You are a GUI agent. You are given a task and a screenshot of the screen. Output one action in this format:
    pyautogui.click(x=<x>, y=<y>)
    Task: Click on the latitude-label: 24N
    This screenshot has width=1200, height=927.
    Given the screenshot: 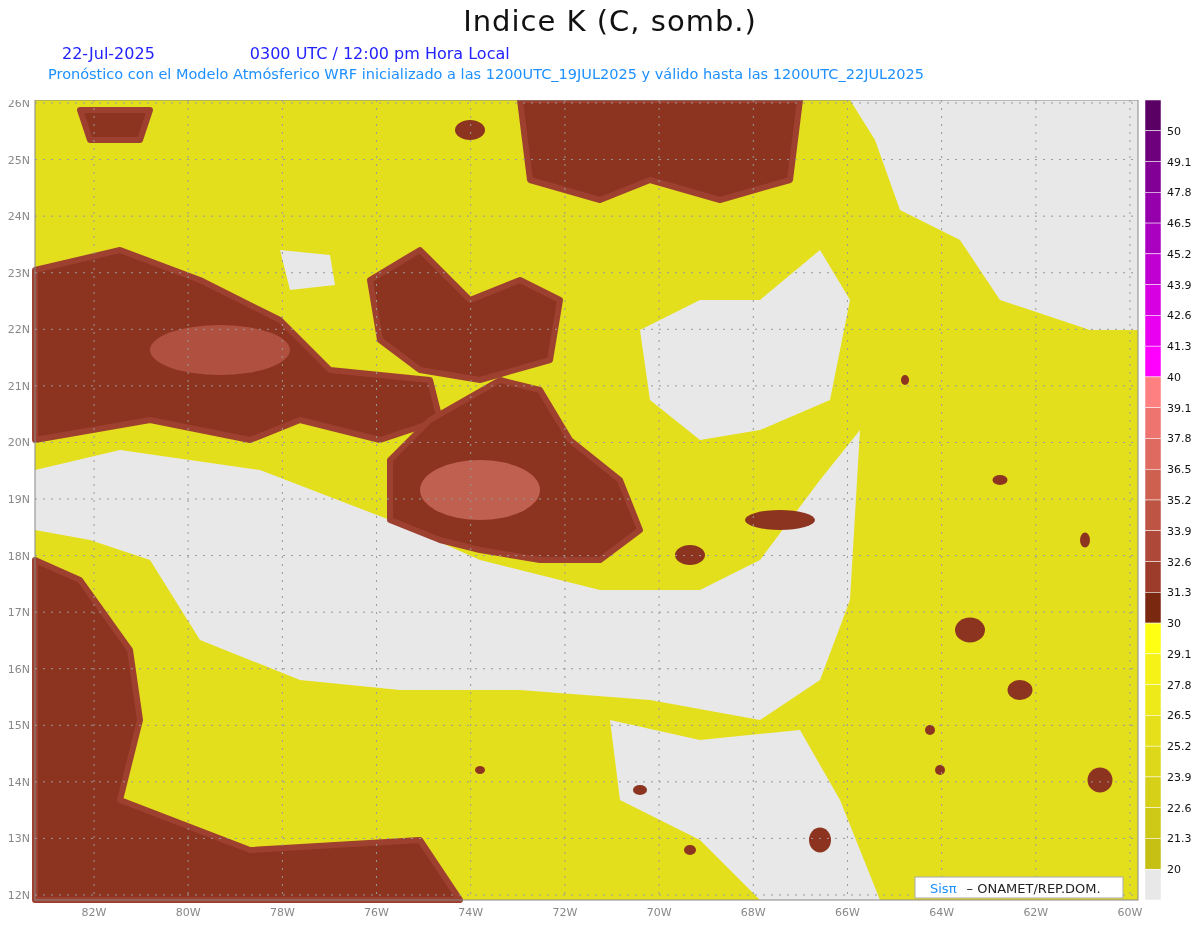 What is the action you would take?
    pyautogui.click(x=18, y=217)
    